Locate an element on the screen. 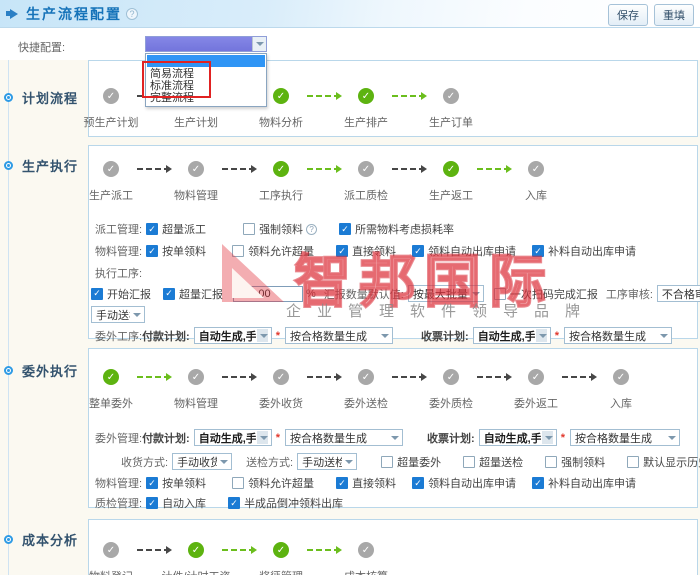 The image size is (700, 575). checkbox-item: 半成品倒冲领料出库 is located at coordinates (285, 503).